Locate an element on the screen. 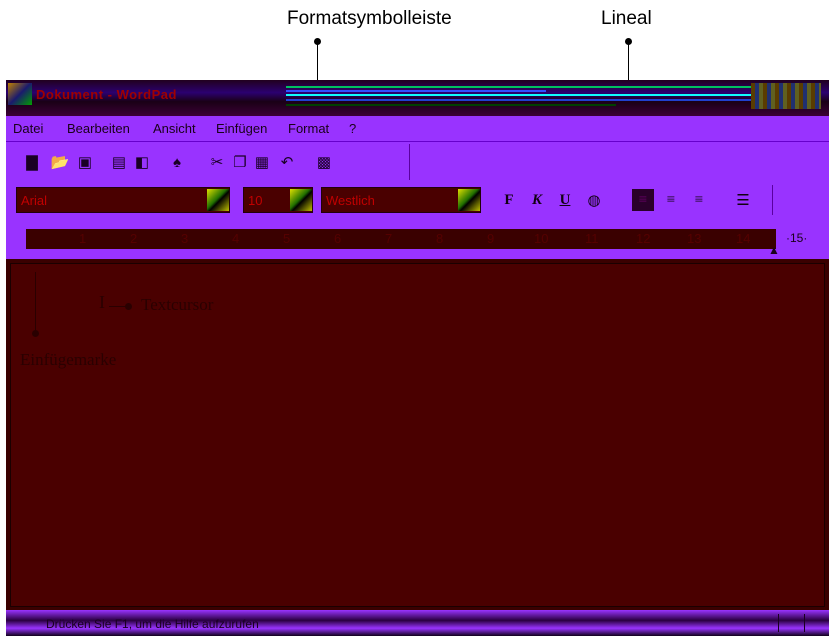 The height and width of the screenshot is (638, 829). ruler-scale is located at coordinates (401, 239).